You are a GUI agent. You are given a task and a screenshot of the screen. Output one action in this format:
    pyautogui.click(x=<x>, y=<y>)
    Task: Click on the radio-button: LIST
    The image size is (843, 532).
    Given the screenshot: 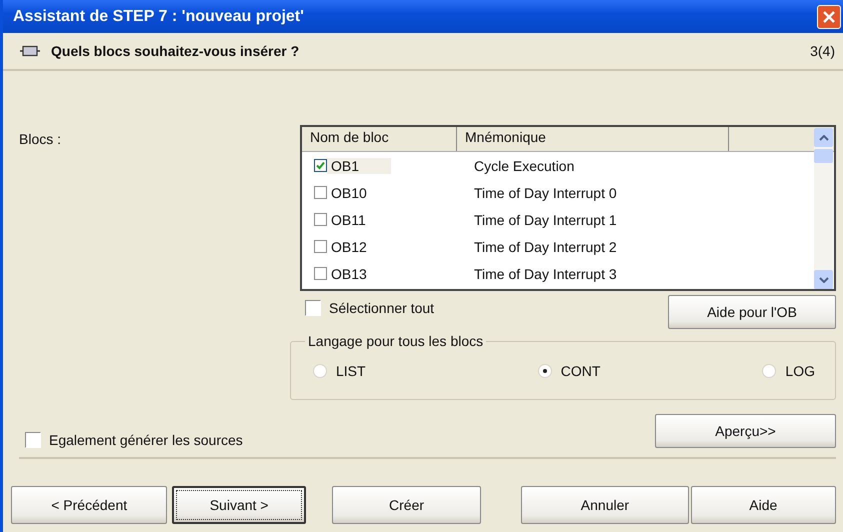 What is the action you would take?
    pyautogui.click(x=368, y=371)
    